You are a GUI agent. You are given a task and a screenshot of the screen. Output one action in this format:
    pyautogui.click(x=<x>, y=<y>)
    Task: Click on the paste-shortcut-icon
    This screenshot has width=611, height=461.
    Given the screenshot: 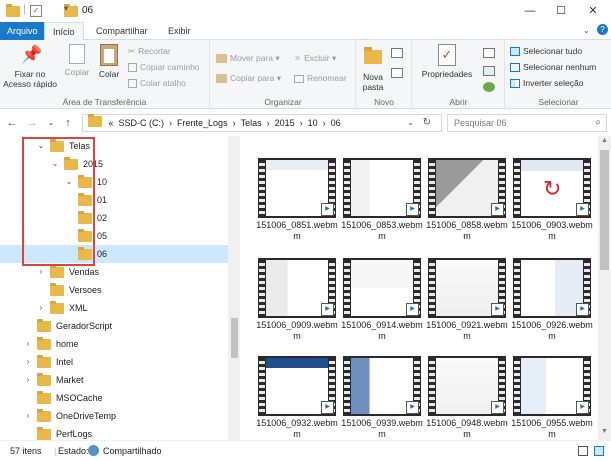 What is the action you would take?
    pyautogui.click(x=132, y=84)
    